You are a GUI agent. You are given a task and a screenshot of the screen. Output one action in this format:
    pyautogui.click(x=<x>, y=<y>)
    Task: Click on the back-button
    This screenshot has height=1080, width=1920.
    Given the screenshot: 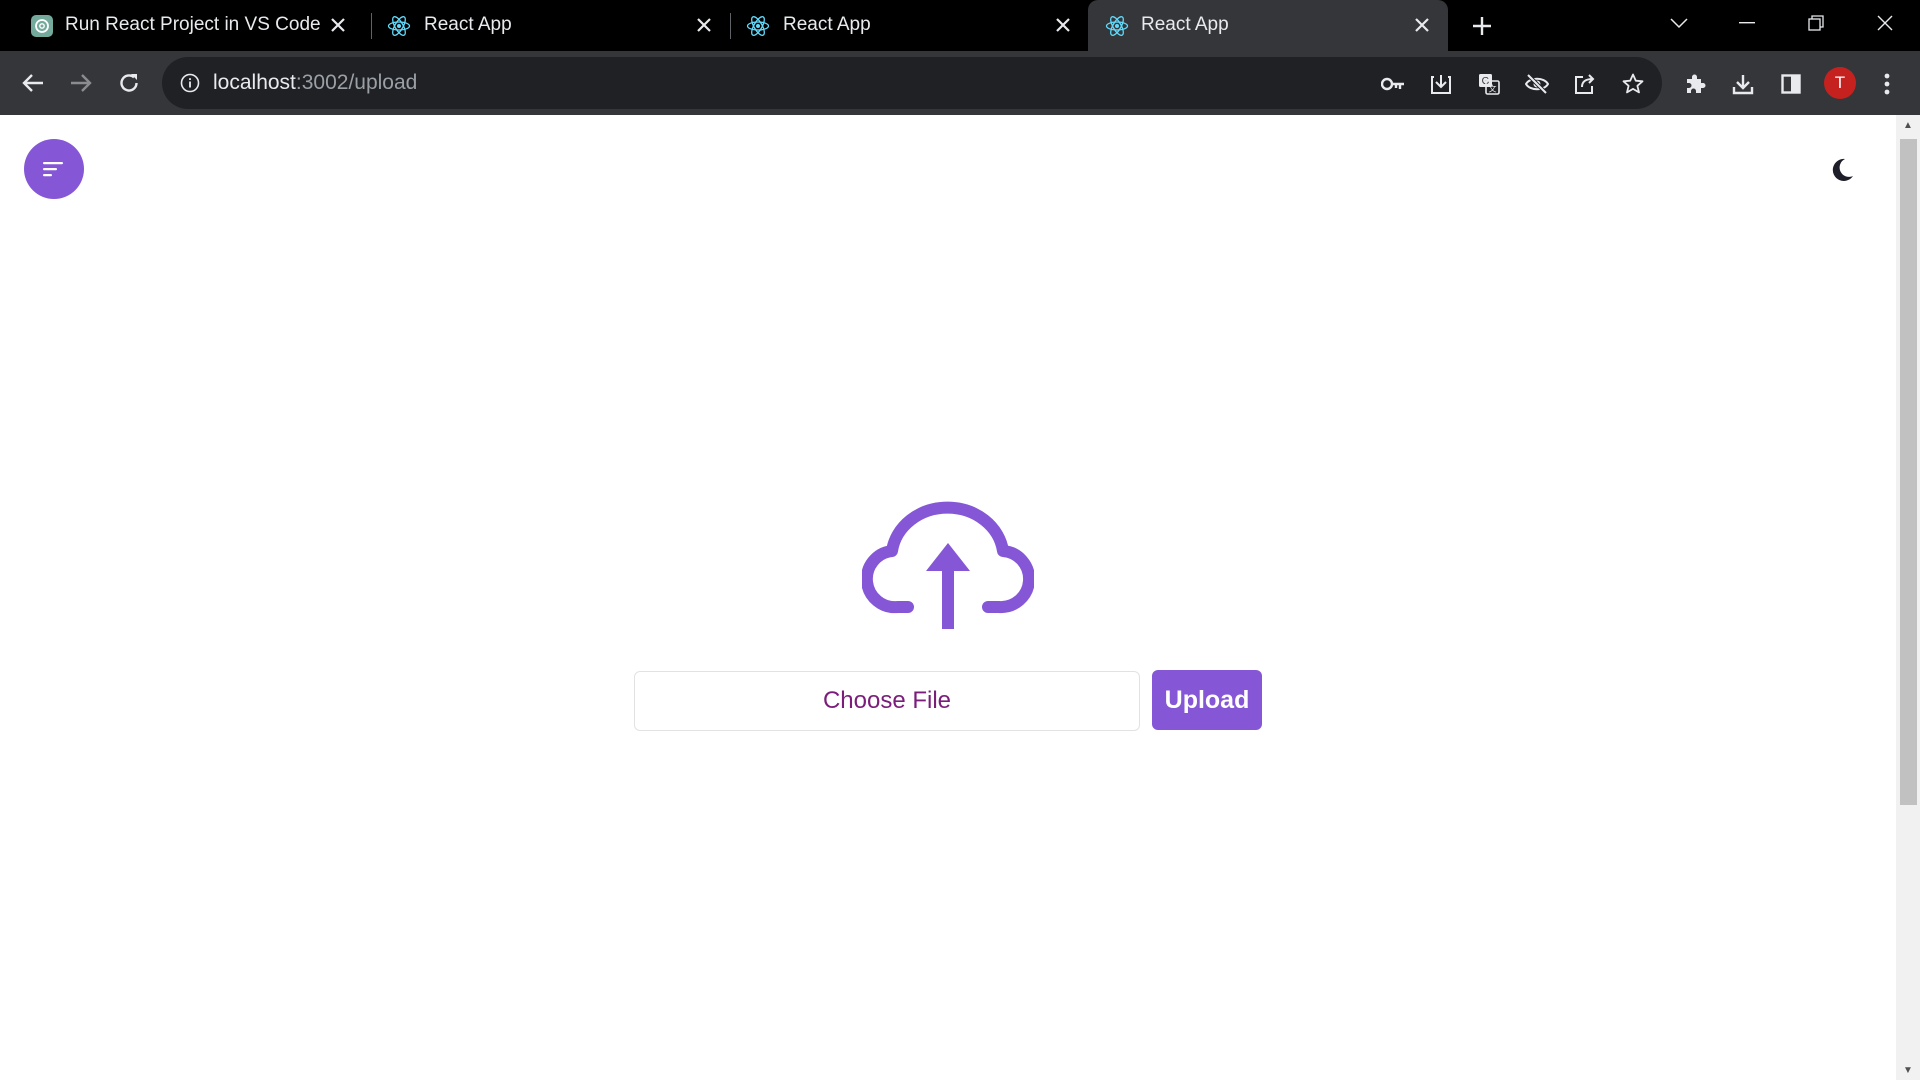 What is the action you would take?
    pyautogui.click(x=33, y=83)
    